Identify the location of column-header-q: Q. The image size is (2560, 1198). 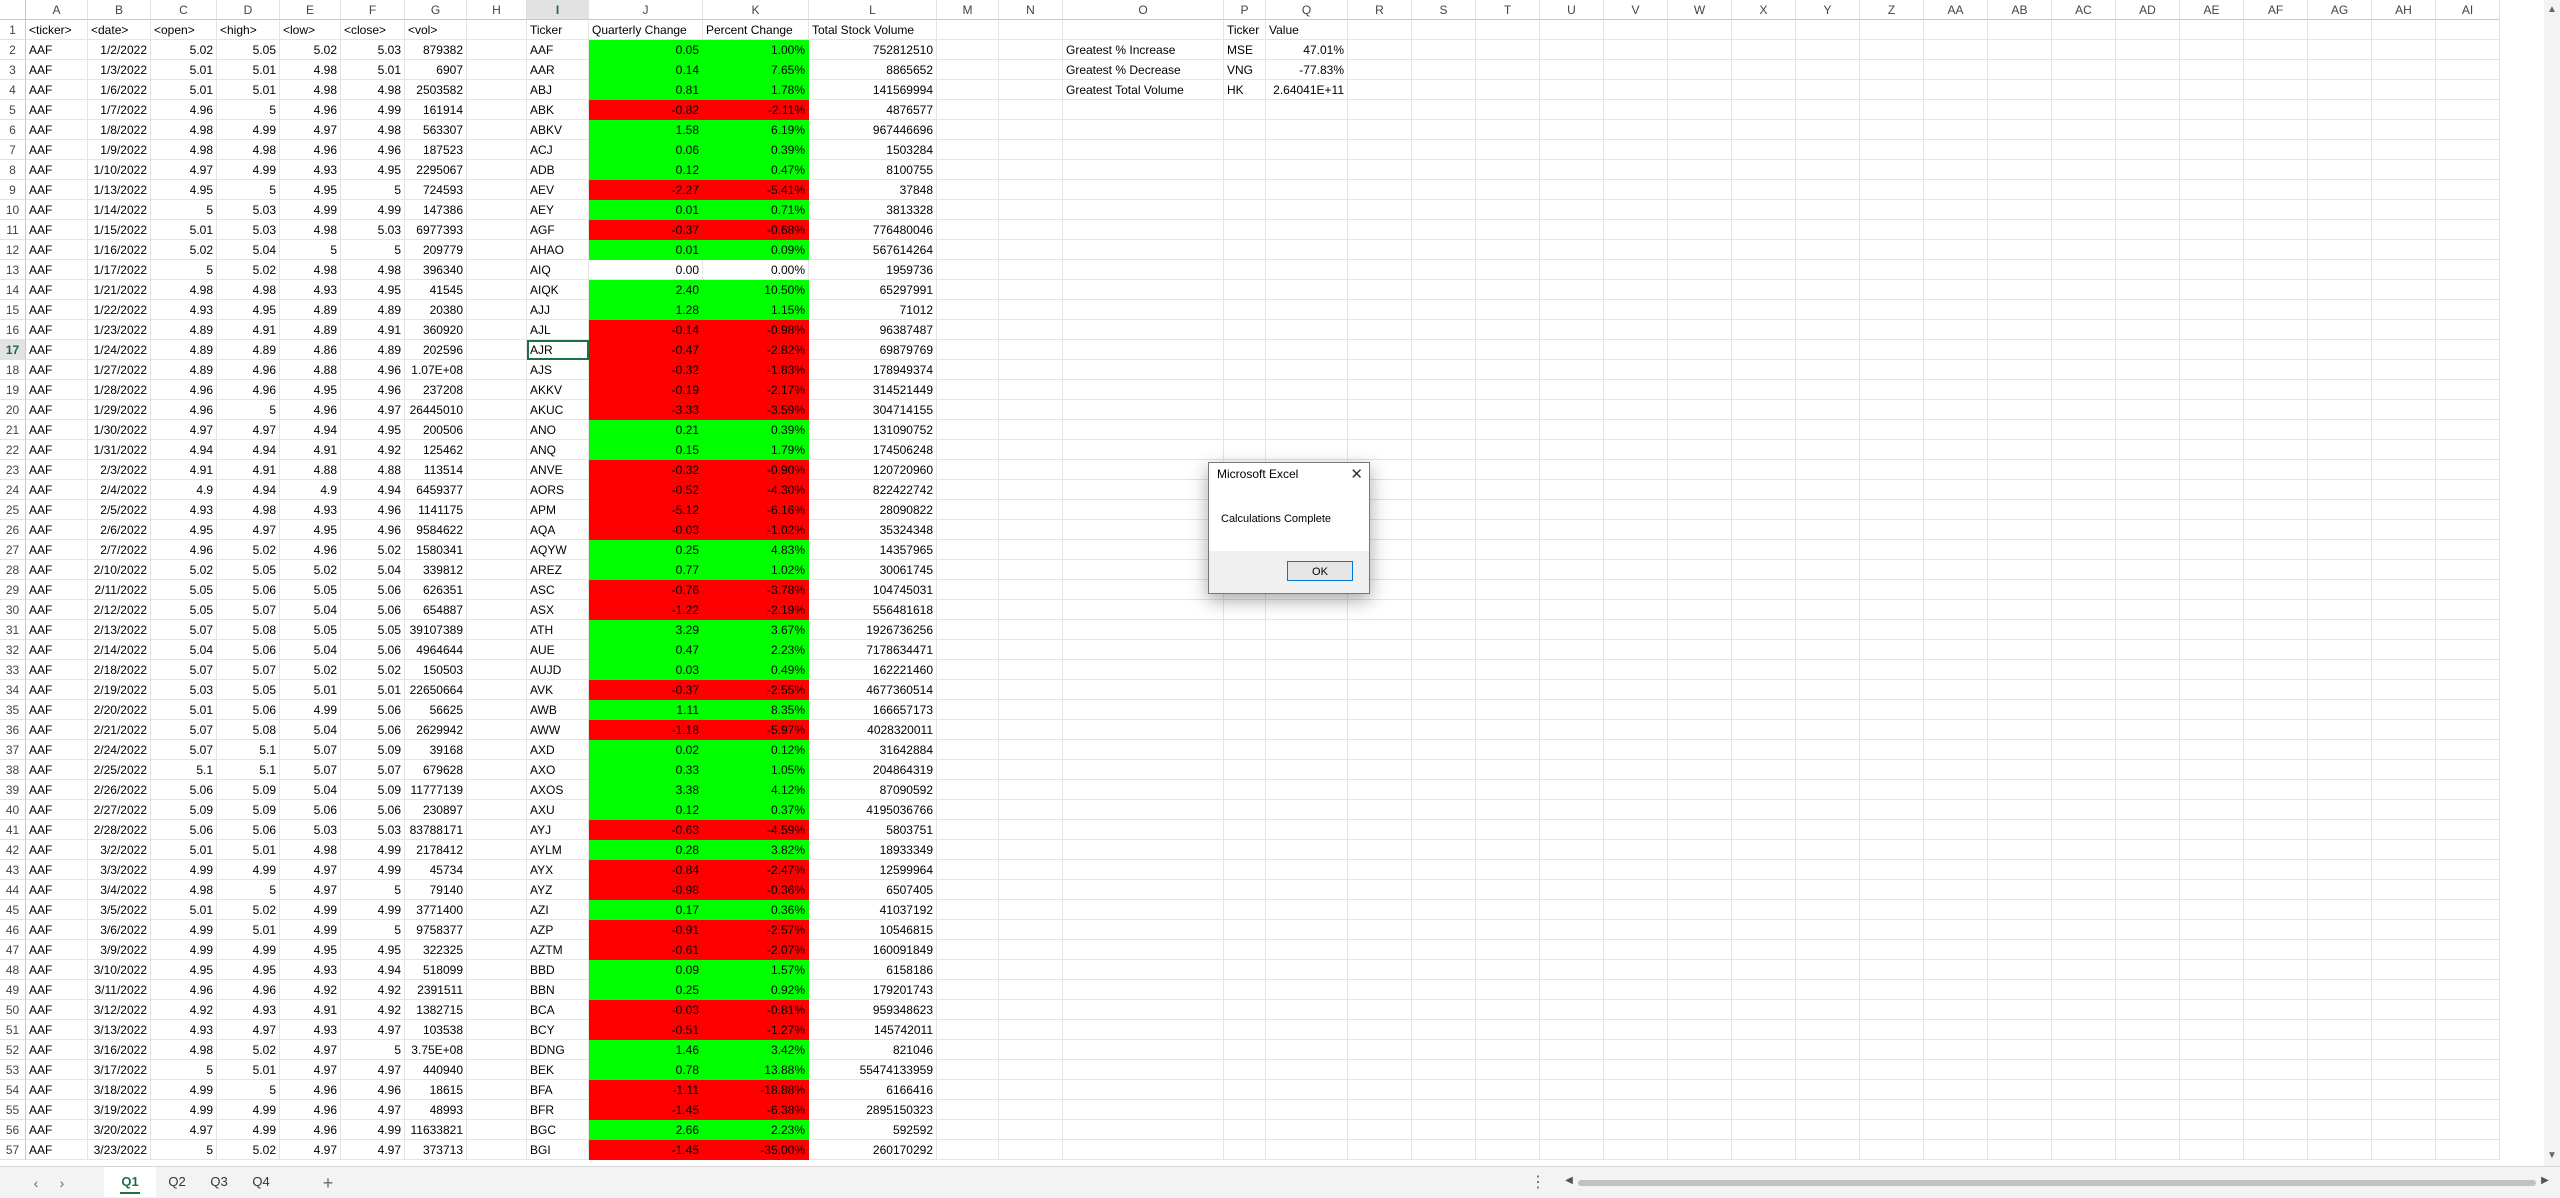
(1307, 10).